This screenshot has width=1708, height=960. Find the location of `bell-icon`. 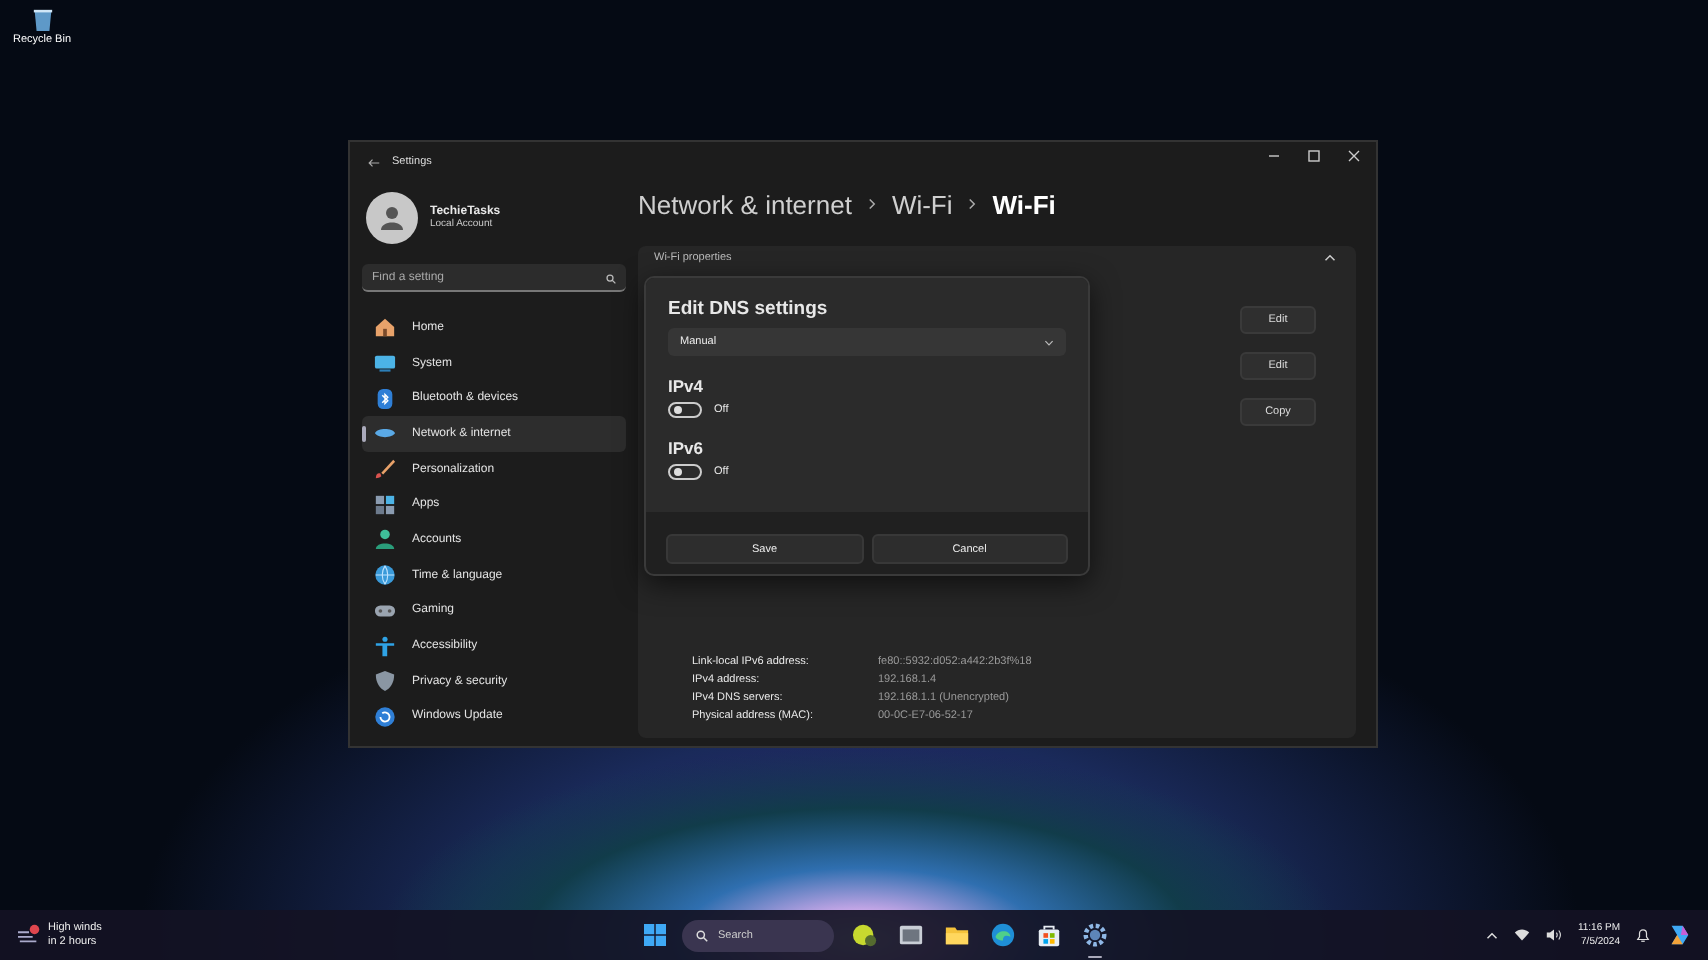

bell-icon is located at coordinates (1643, 935).